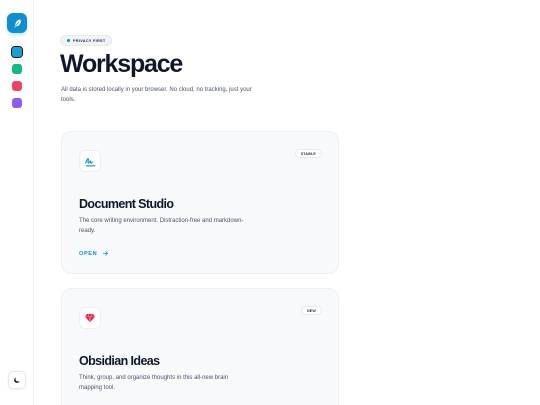 The width and height of the screenshot is (540, 405). What do you see at coordinates (17, 52) in the screenshot?
I see `swatch-blue` at bounding box center [17, 52].